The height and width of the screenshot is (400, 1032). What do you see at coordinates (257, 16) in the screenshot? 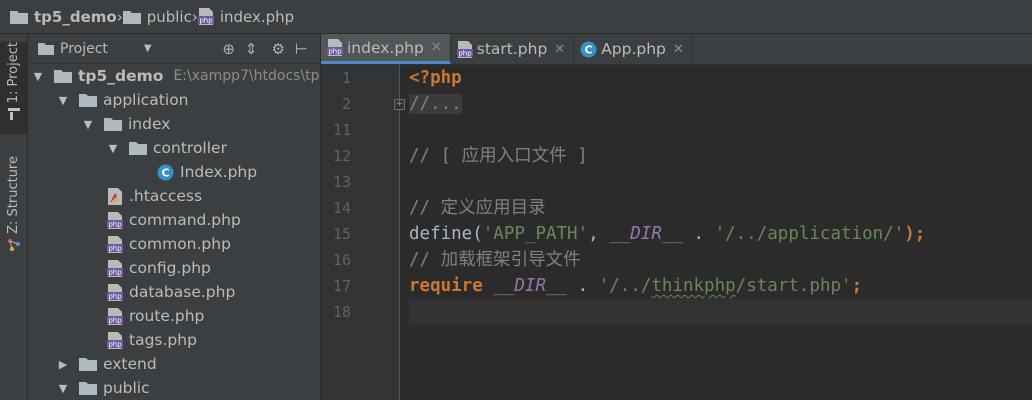
I see `breadcrumb-label: index.php` at bounding box center [257, 16].